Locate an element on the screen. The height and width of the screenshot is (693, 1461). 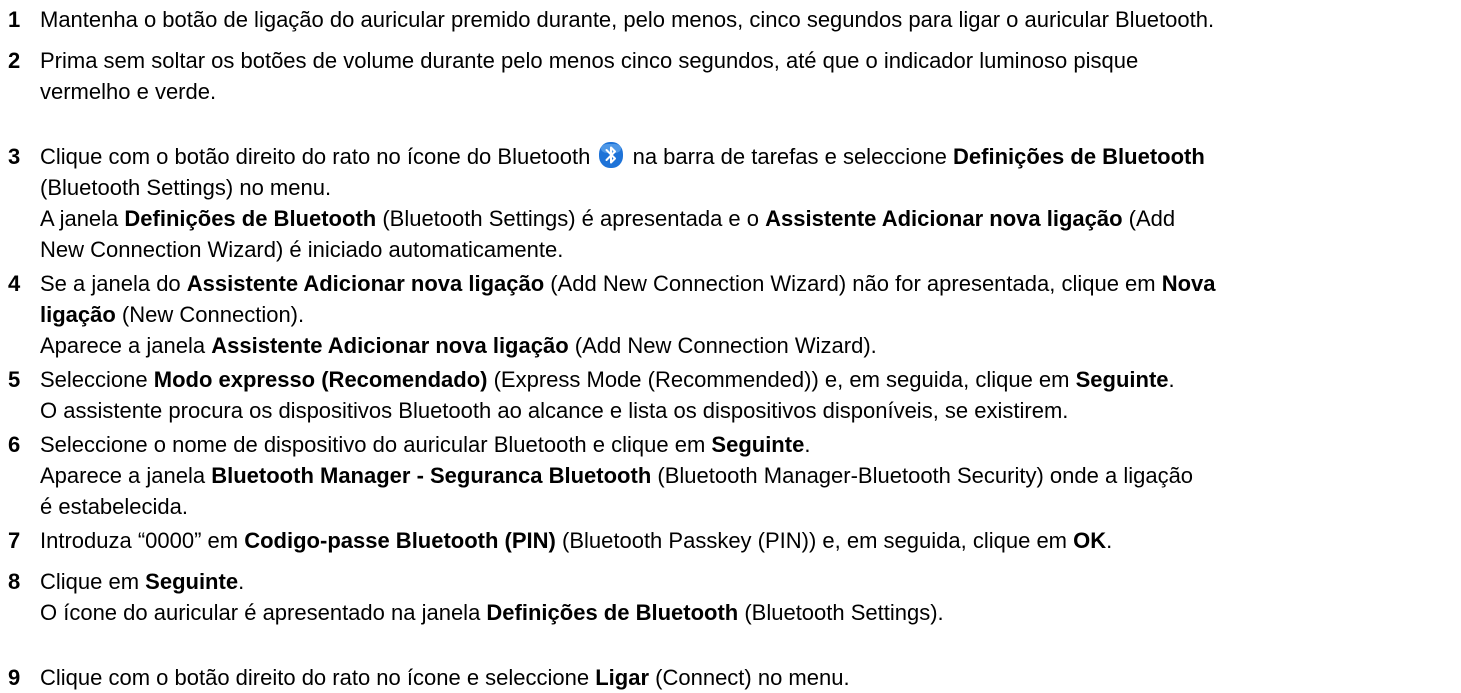
text-run-bold: Codigo-passe Bluetooth (PIN) is located at coordinates (400, 540).